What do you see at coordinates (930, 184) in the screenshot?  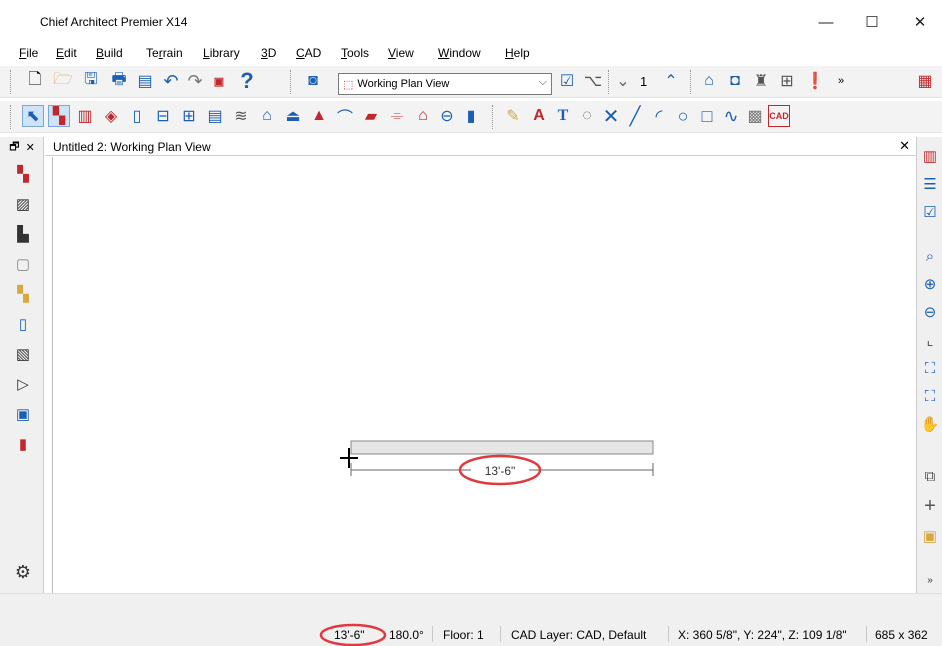 I see `project-list-icon: ☰` at bounding box center [930, 184].